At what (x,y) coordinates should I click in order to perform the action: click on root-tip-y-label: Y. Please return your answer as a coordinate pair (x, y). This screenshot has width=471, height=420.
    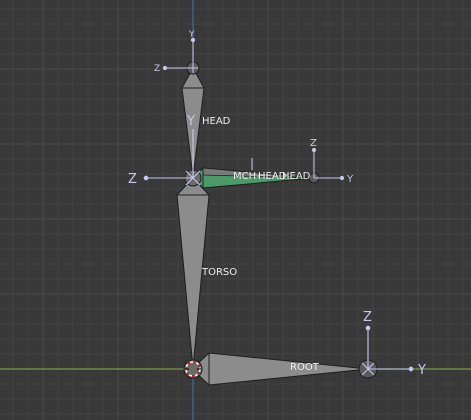
    Looking at the image, I should click on (421, 370).